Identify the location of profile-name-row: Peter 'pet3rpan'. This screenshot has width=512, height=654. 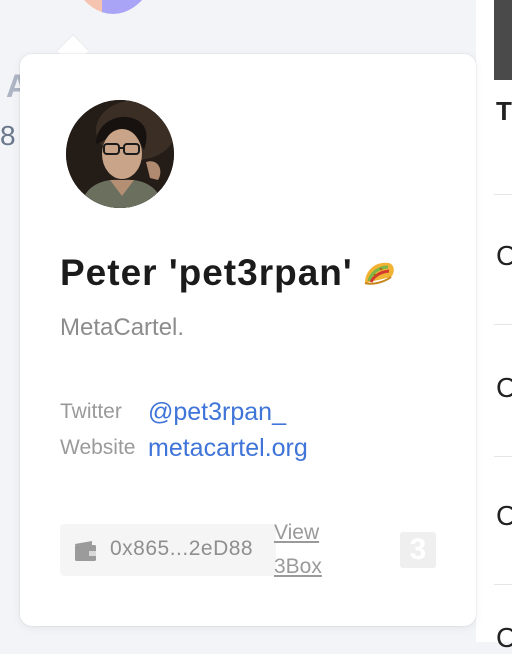
(228, 273).